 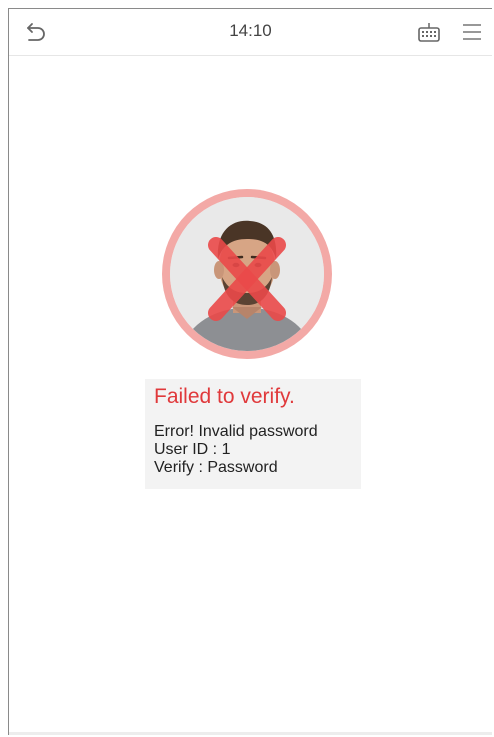 I want to click on keyboard-button, so click(x=429, y=33).